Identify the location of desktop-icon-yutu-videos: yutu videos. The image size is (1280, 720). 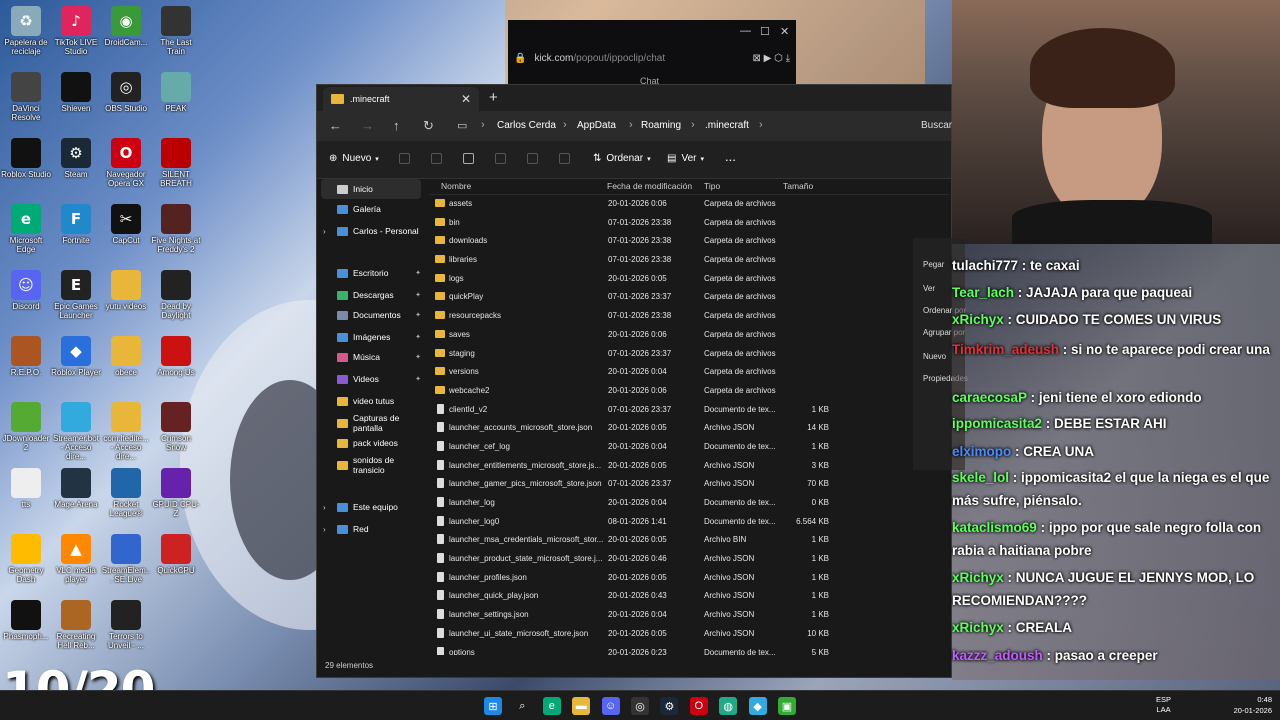
(126, 290).